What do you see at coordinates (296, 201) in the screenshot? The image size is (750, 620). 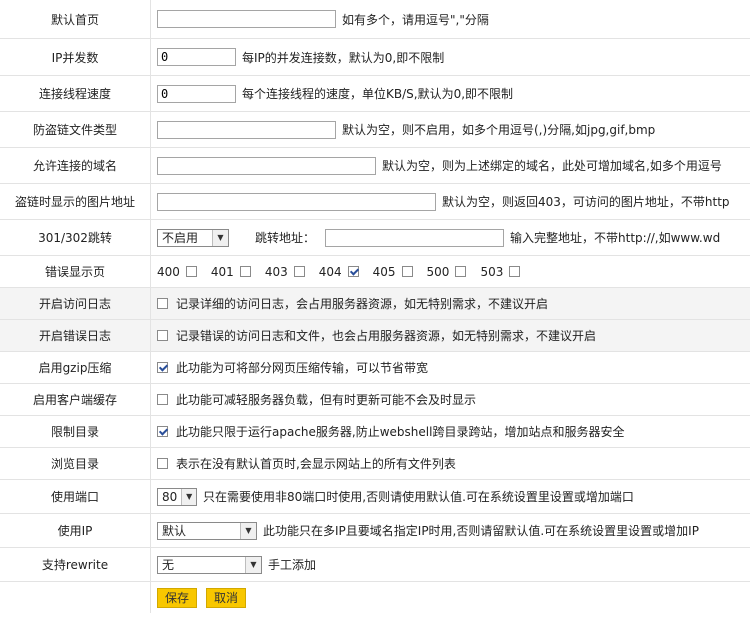 I see `hotlink-image-input` at bounding box center [296, 201].